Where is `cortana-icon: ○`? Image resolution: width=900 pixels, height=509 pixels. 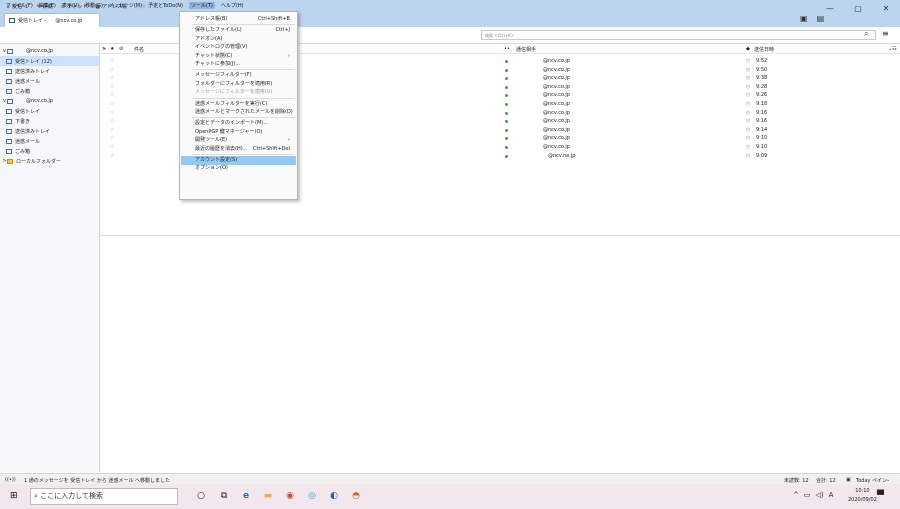
cortana-icon: ○ is located at coordinates (201, 496).